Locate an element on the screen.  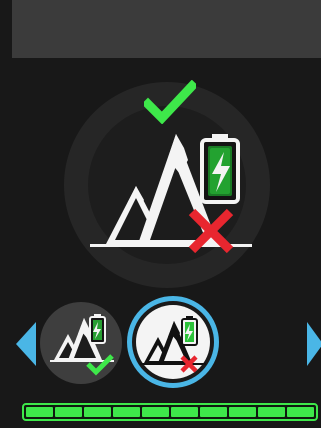
check-icon is located at coordinates (170, 102).